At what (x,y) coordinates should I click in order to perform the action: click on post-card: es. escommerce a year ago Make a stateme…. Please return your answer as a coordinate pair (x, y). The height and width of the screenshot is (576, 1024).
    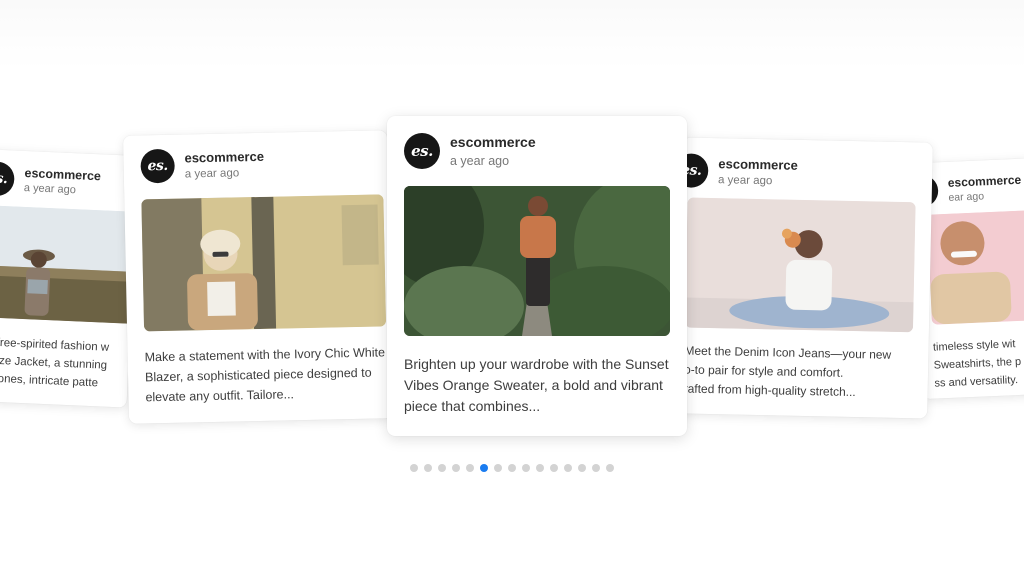
    Looking at the image, I should click on (258, 277).